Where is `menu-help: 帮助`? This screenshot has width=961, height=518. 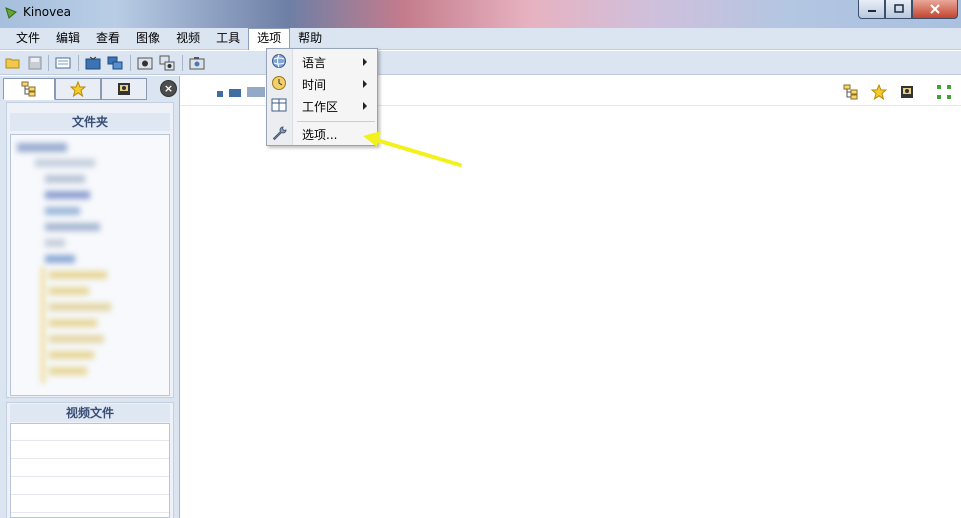
menu-help: 帮助 is located at coordinates (310, 39).